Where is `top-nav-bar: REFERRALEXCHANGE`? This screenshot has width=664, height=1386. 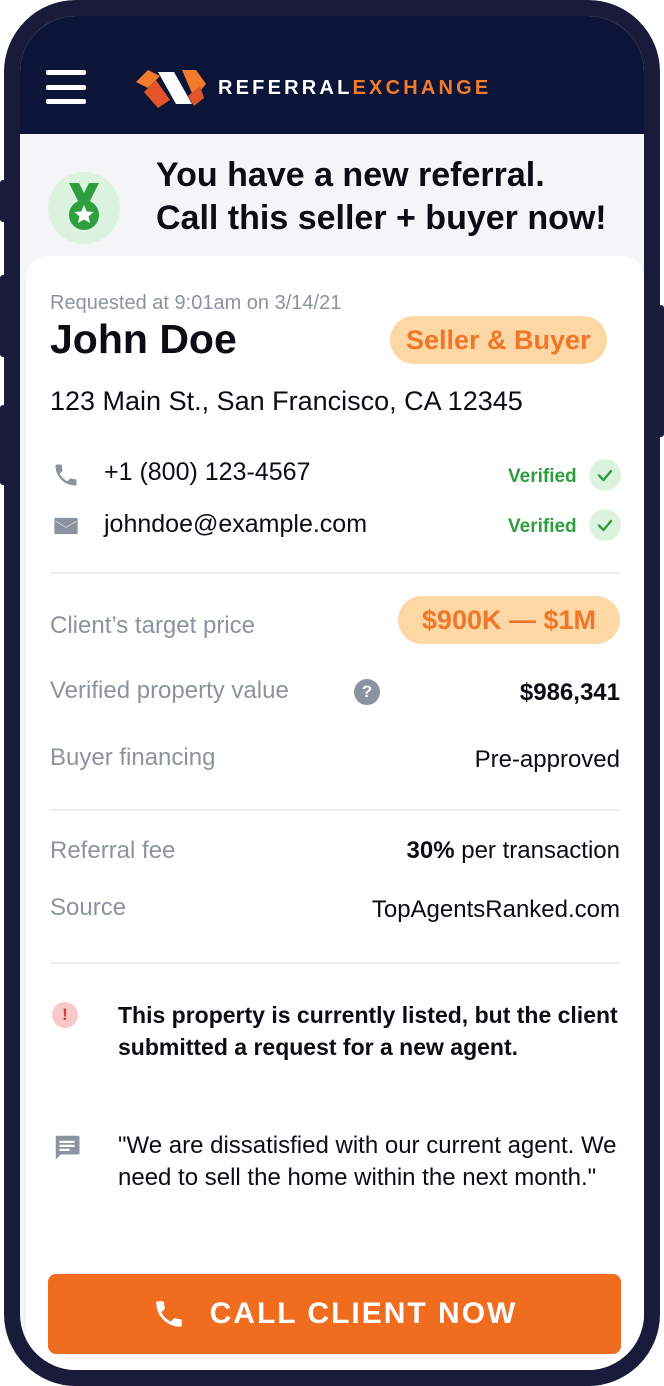 top-nav-bar: REFERRALEXCHANGE is located at coordinates (332, 75).